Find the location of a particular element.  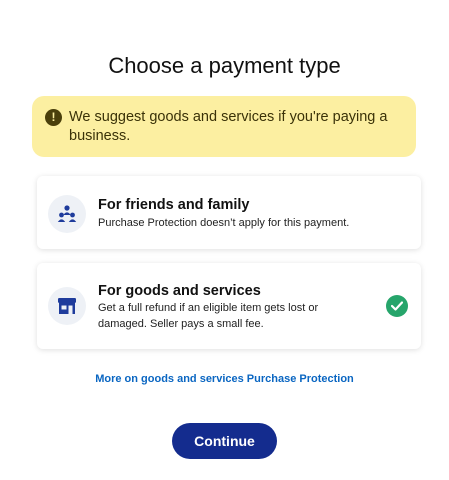

checkmark-circle-icon is located at coordinates (397, 306).